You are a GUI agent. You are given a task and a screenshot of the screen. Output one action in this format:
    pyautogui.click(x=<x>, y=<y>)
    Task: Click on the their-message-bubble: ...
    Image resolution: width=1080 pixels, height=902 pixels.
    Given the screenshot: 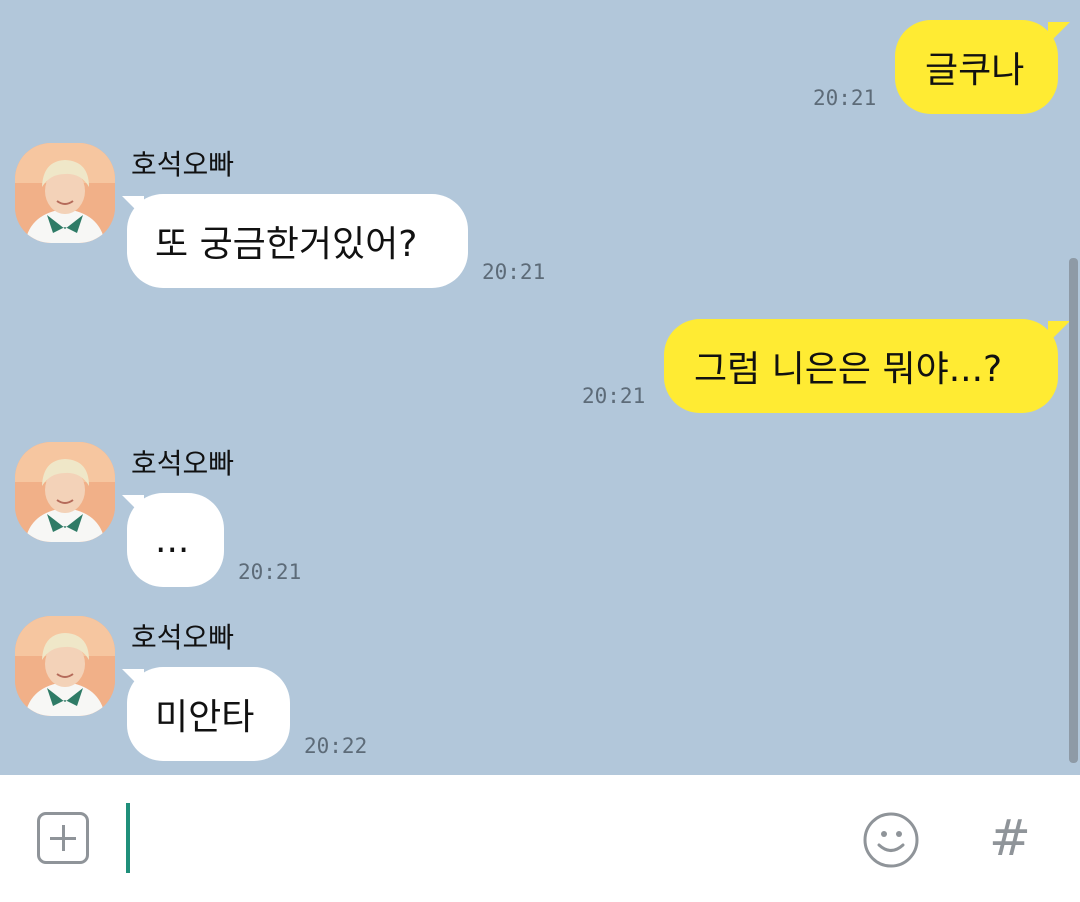 What is the action you would take?
    pyautogui.click(x=175, y=540)
    